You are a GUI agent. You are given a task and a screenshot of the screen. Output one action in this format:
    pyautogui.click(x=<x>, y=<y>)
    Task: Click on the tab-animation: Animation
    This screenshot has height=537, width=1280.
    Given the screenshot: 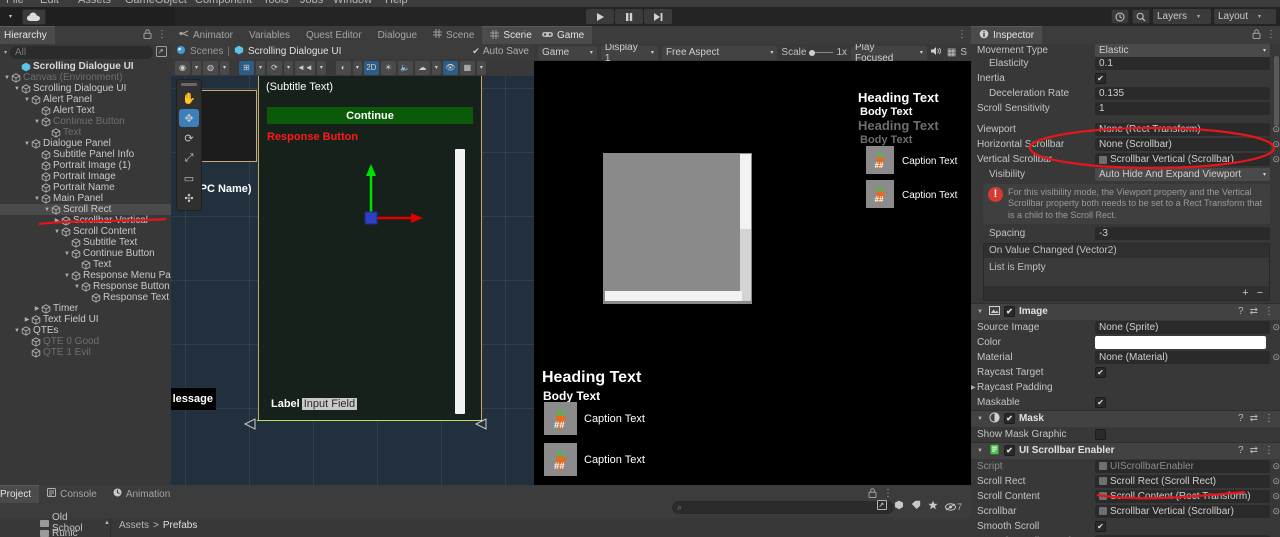 What is the action you would take?
    pyautogui.click(x=141, y=494)
    